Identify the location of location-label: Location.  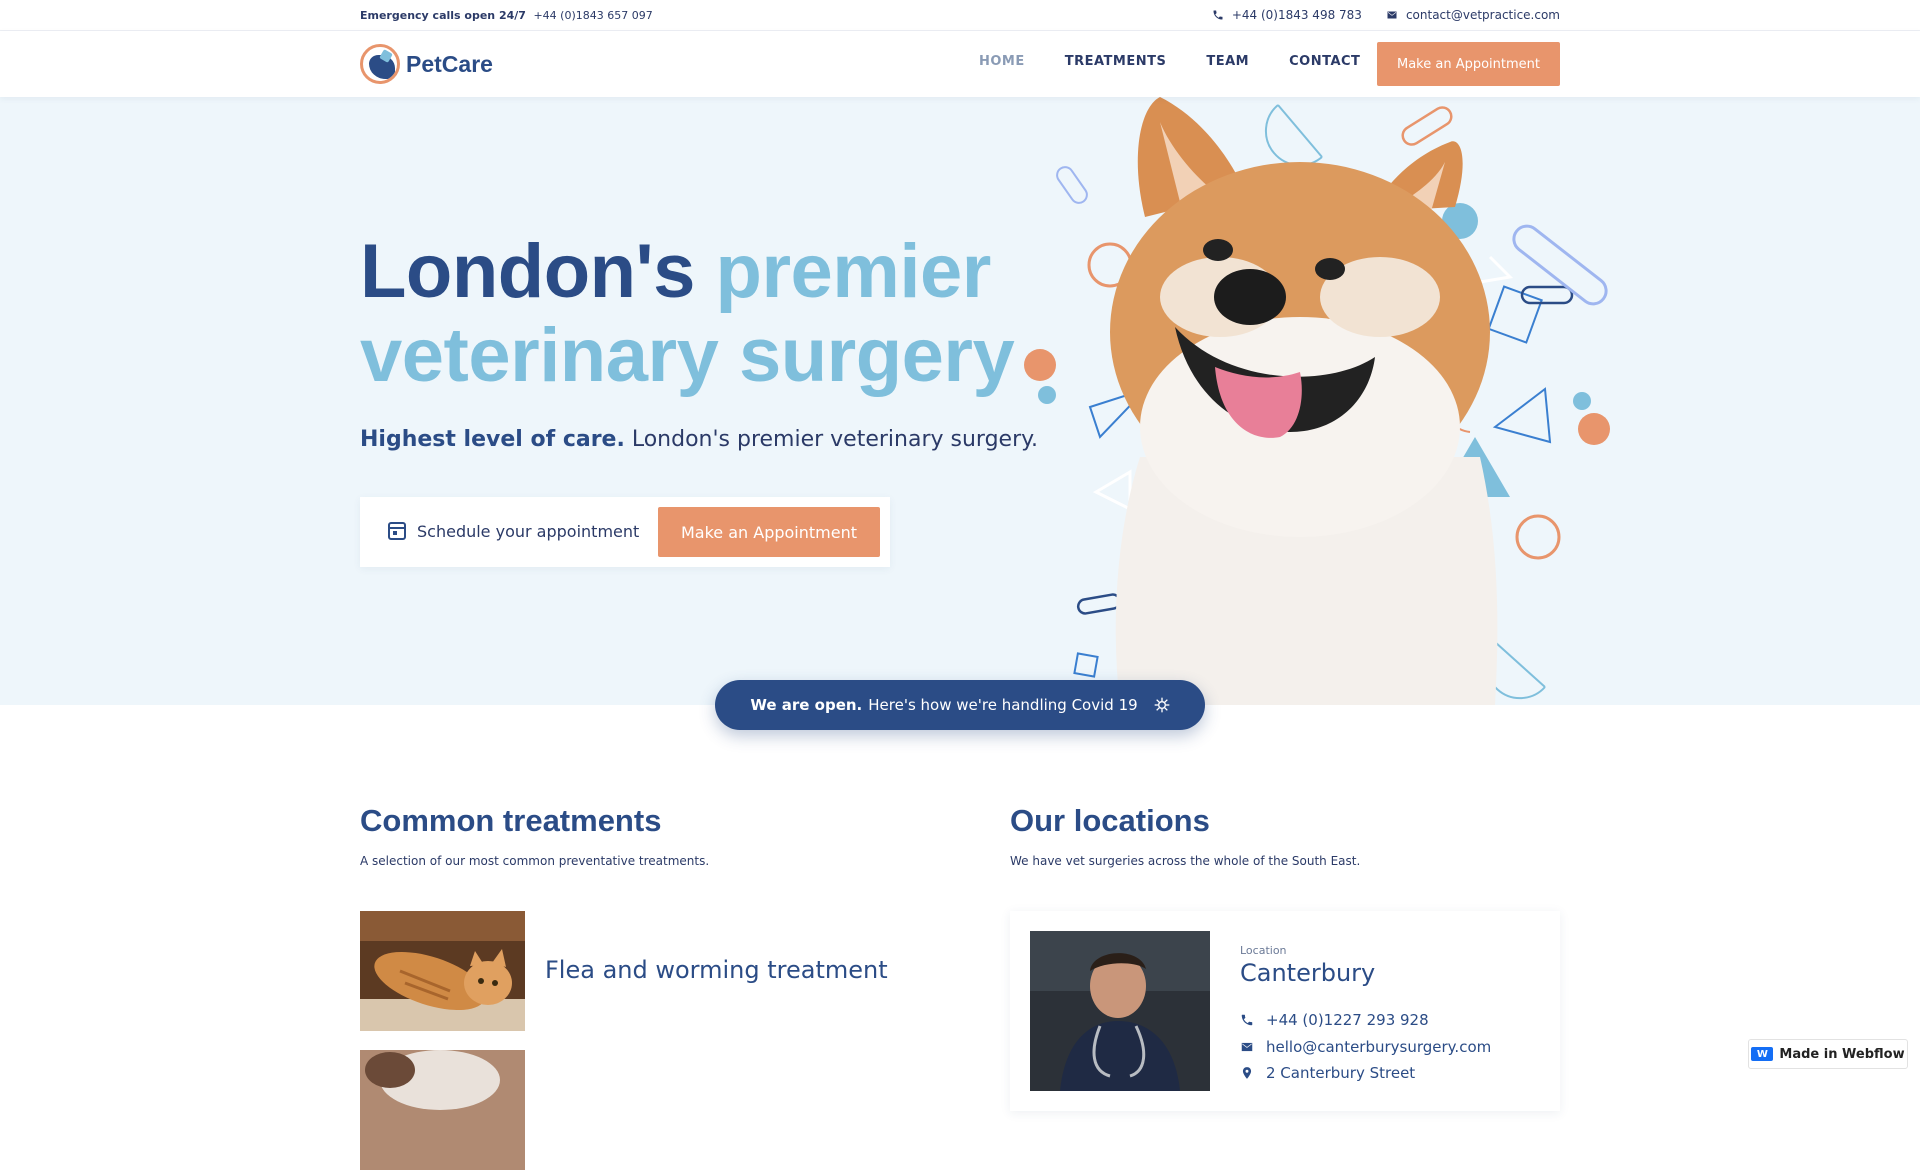
(1263, 950).